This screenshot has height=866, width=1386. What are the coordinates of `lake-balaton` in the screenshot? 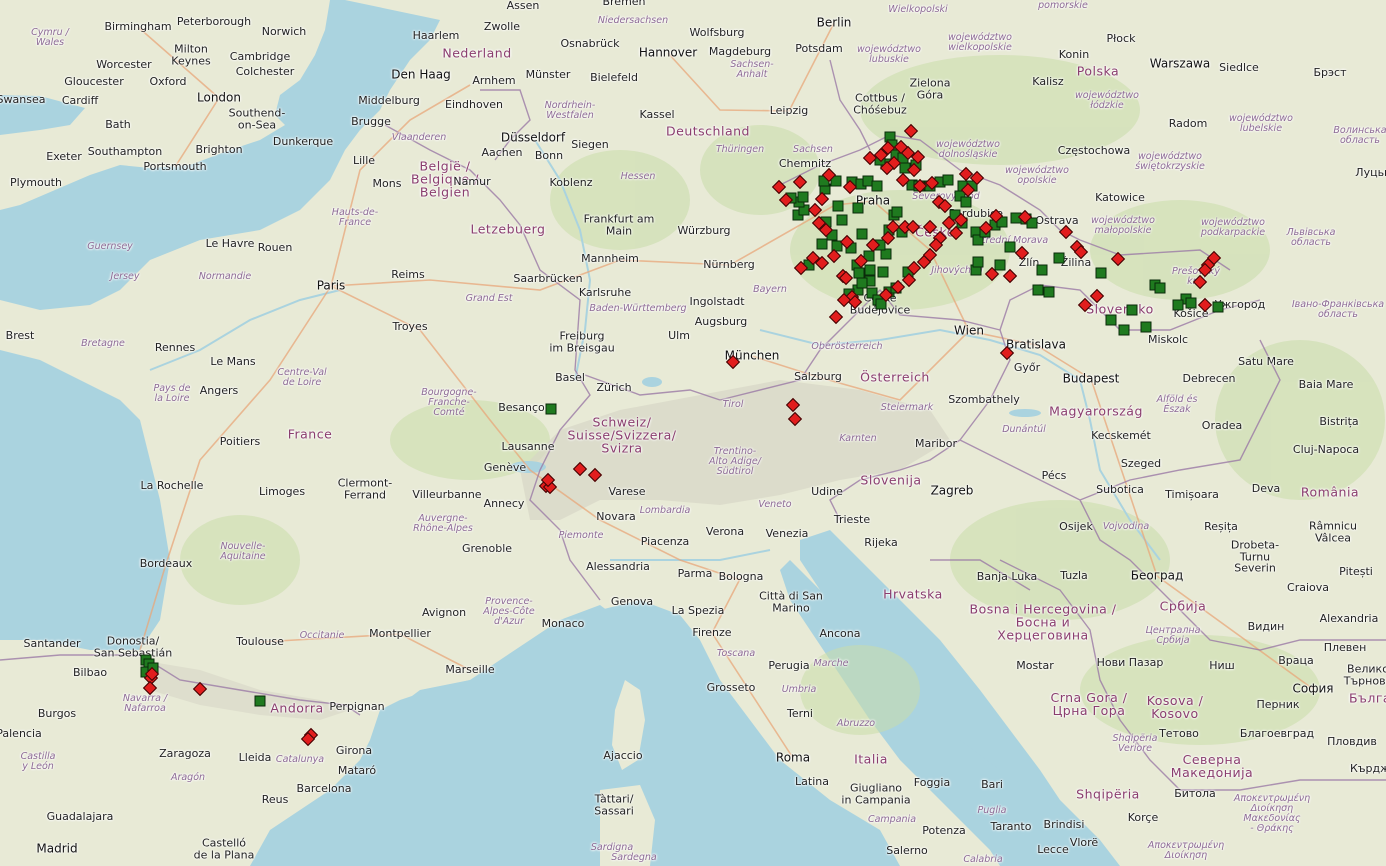 It's located at (1025, 413).